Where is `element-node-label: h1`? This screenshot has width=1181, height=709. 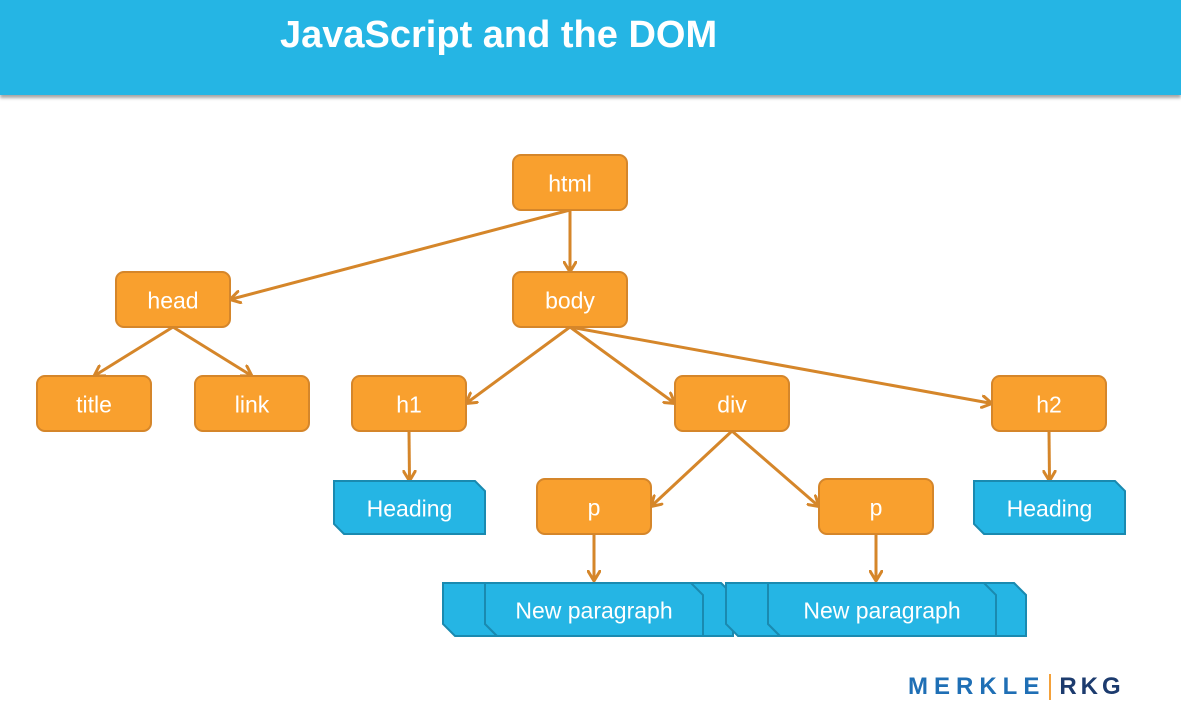
element-node-label: h1 is located at coordinates (409, 405).